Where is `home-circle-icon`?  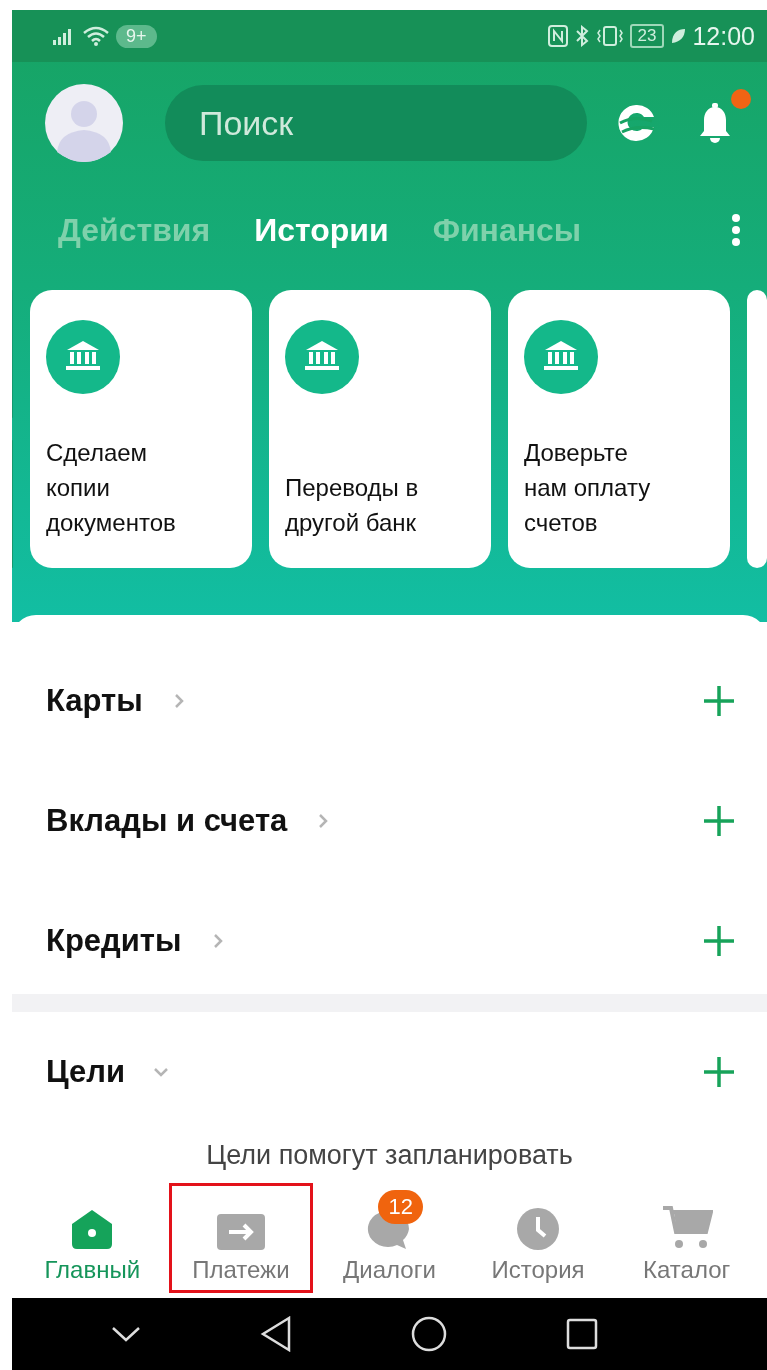 home-circle-icon is located at coordinates (428, 1334).